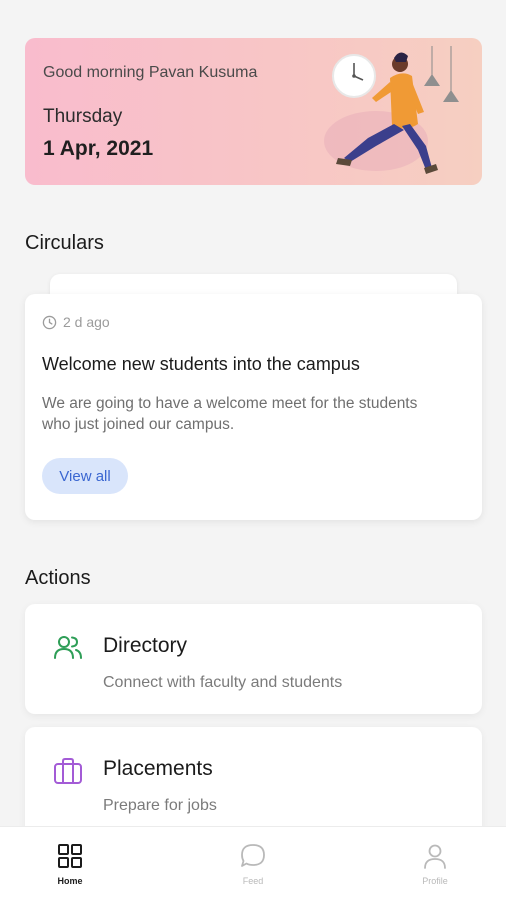  What do you see at coordinates (64, 243) in the screenshot?
I see `circulars-heading: Circulars` at bounding box center [64, 243].